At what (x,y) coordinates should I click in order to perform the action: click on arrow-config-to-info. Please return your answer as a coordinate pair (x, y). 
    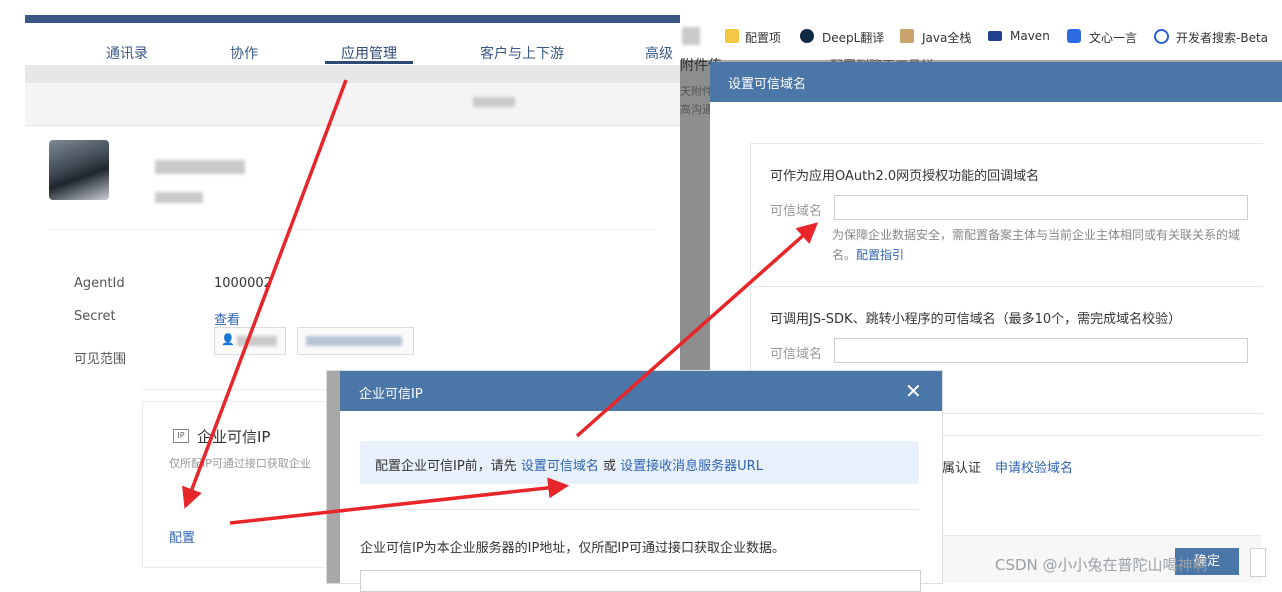
    Looking at the image, I should click on (399, 501).